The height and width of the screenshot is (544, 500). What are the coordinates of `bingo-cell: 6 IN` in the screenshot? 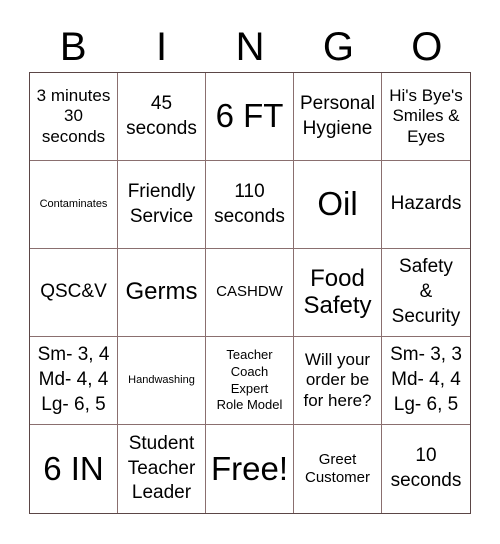 It's located at (74, 469).